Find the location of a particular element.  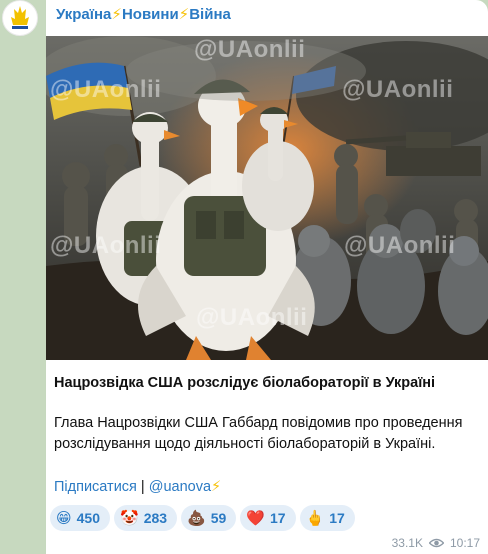

eye-icon is located at coordinates (436, 543).